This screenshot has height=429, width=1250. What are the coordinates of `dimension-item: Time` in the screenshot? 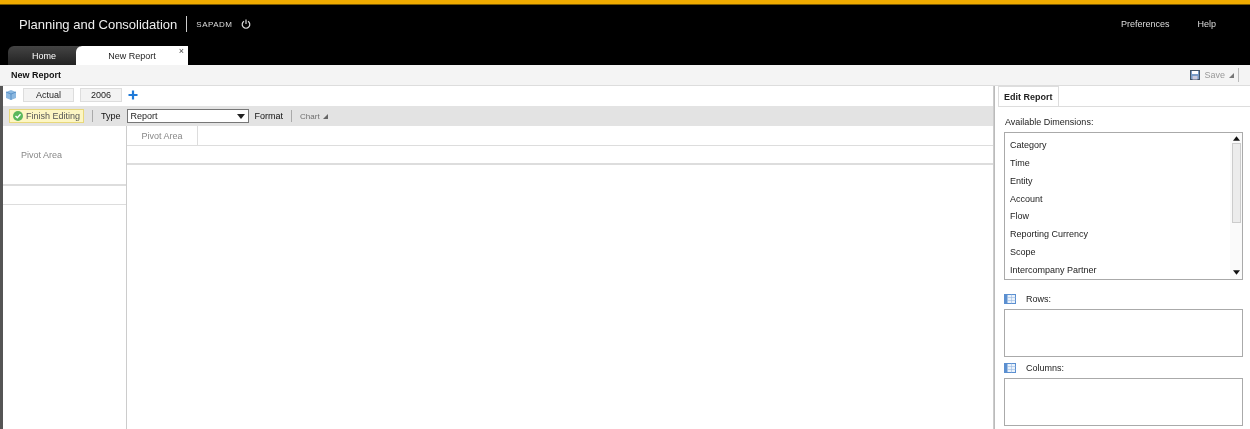 It's located at (1120, 162).